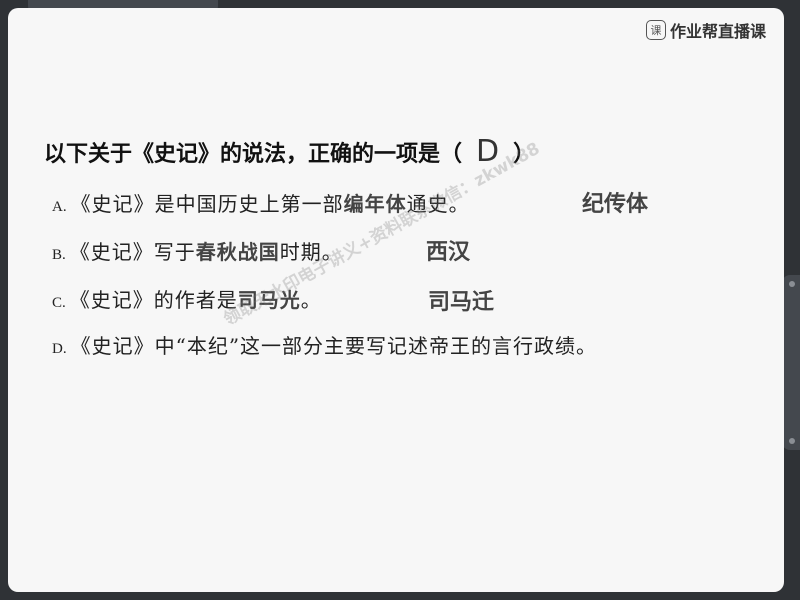 The width and height of the screenshot is (800, 600). I want to click on option-text: 《史记》中“本纪”这一部分主要写记述帝王的言行政绩。, so click(334, 346).